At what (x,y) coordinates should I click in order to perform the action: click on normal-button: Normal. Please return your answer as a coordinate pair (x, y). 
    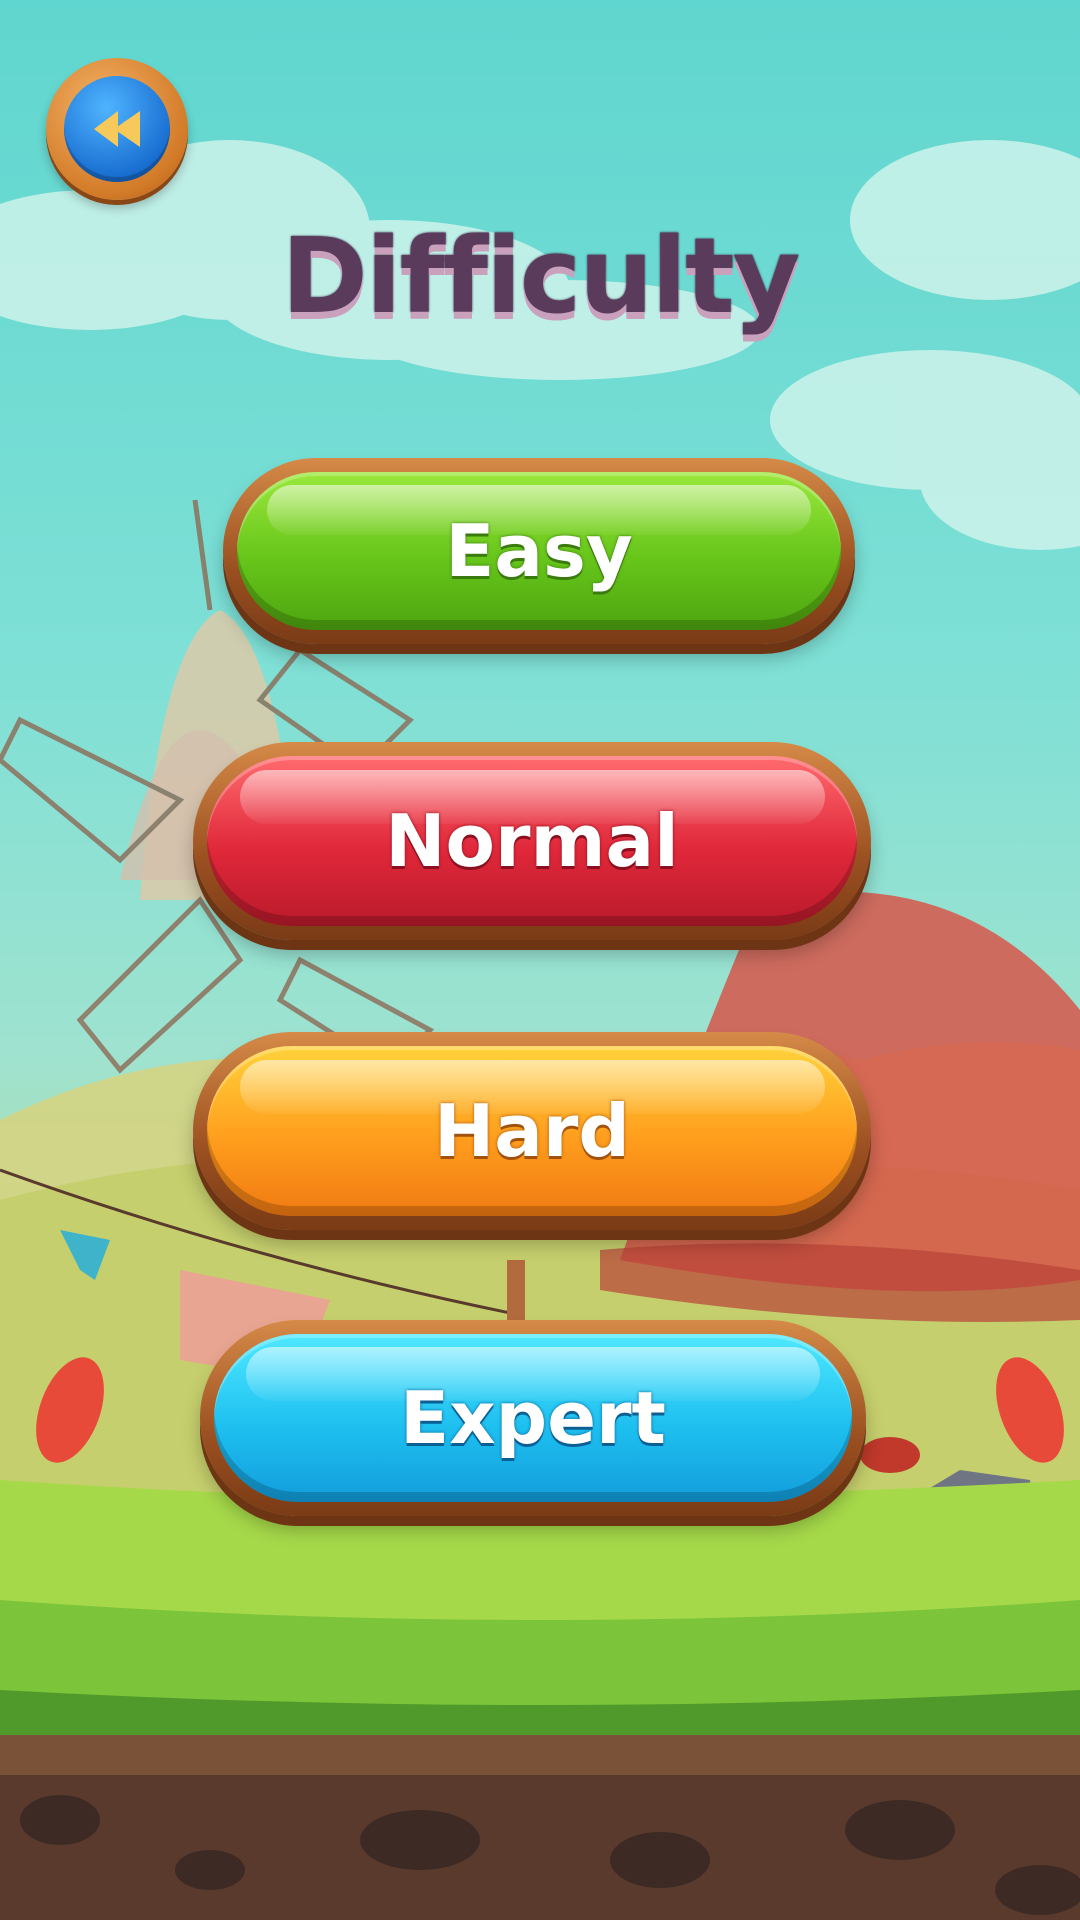
    Looking at the image, I should click on (532, 841).